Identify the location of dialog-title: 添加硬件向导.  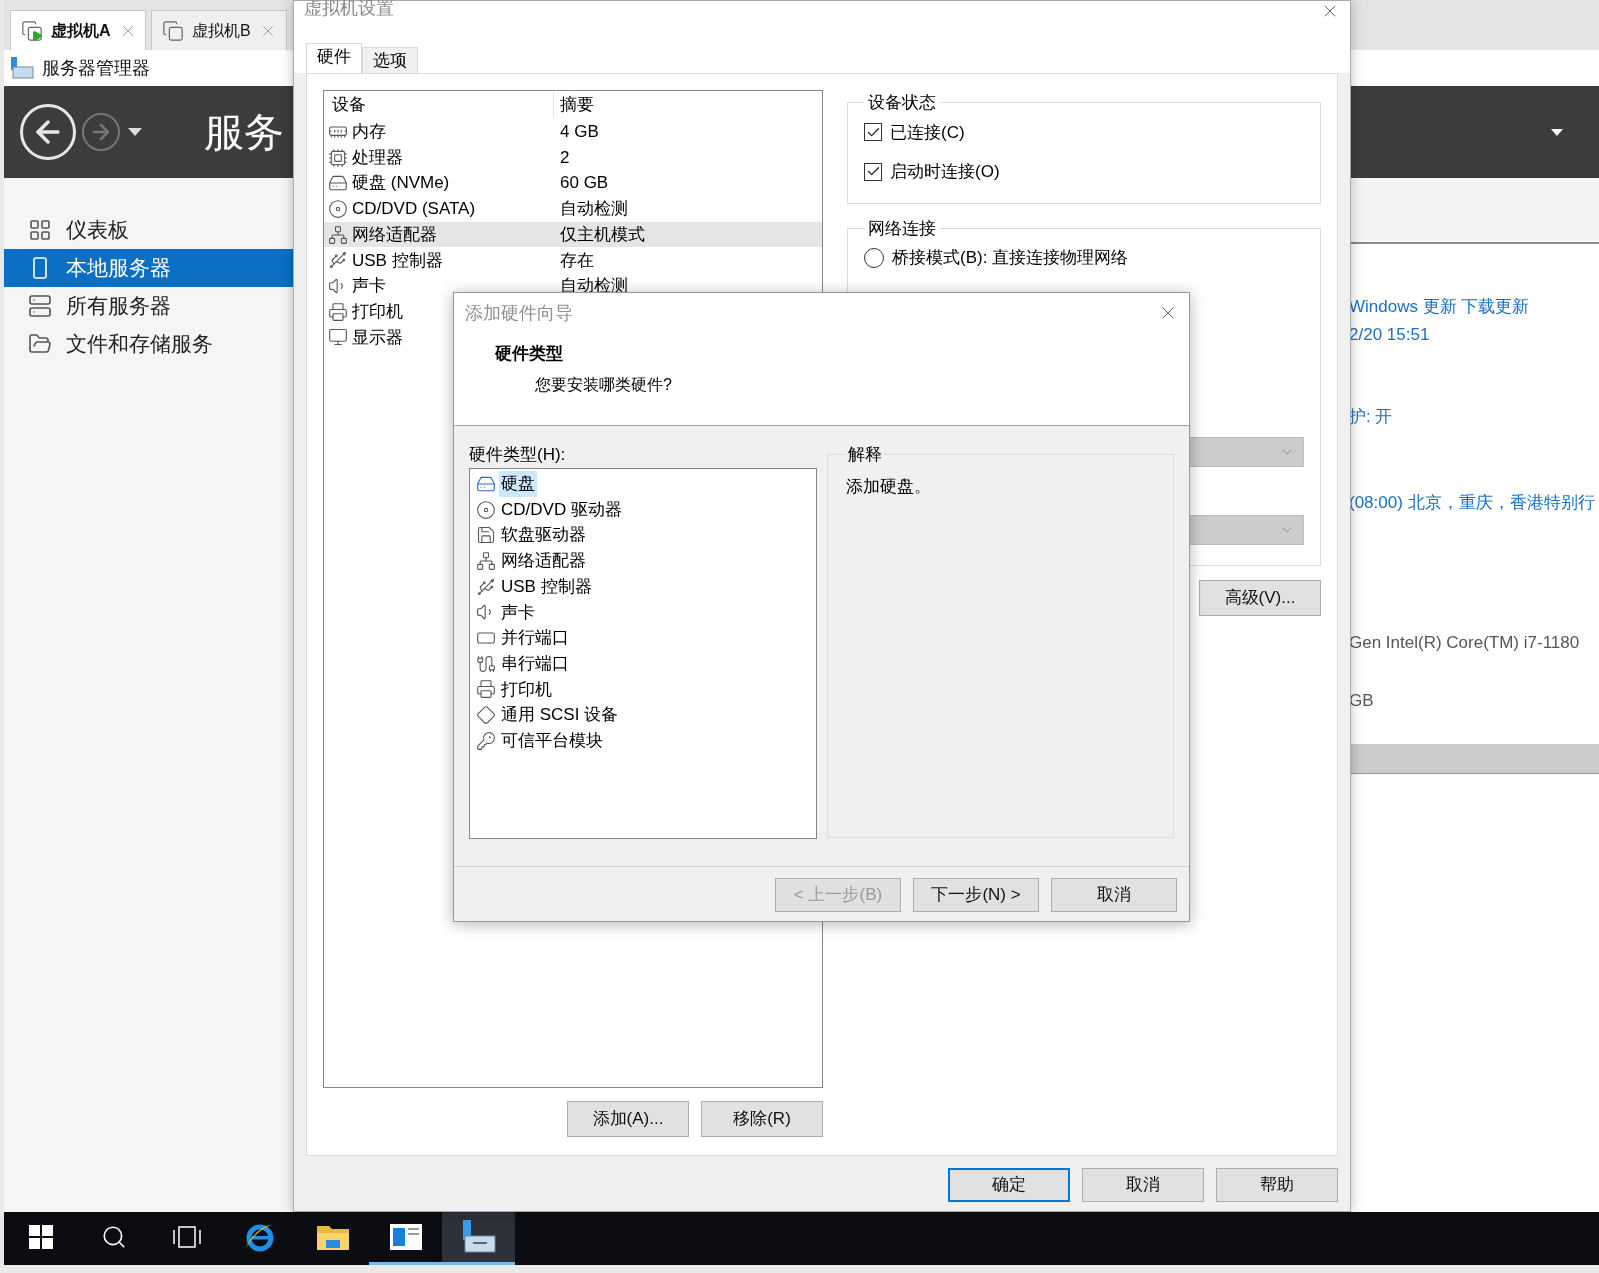
(519, 313).